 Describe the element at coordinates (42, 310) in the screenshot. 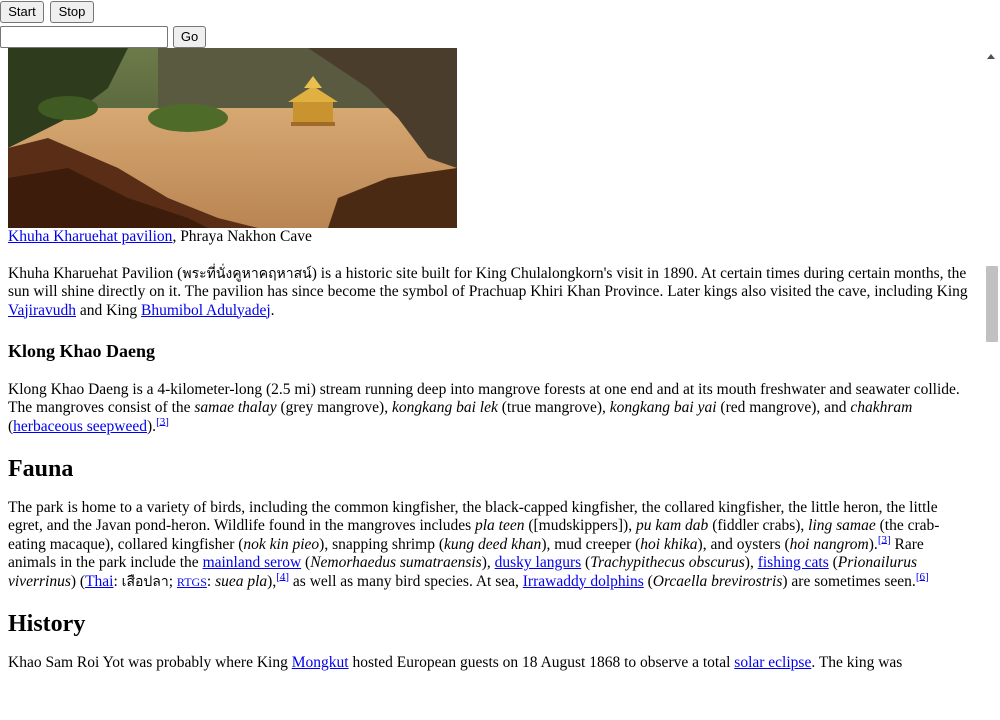

I see `vajiravudh-link: Vajiravudh` at that location.